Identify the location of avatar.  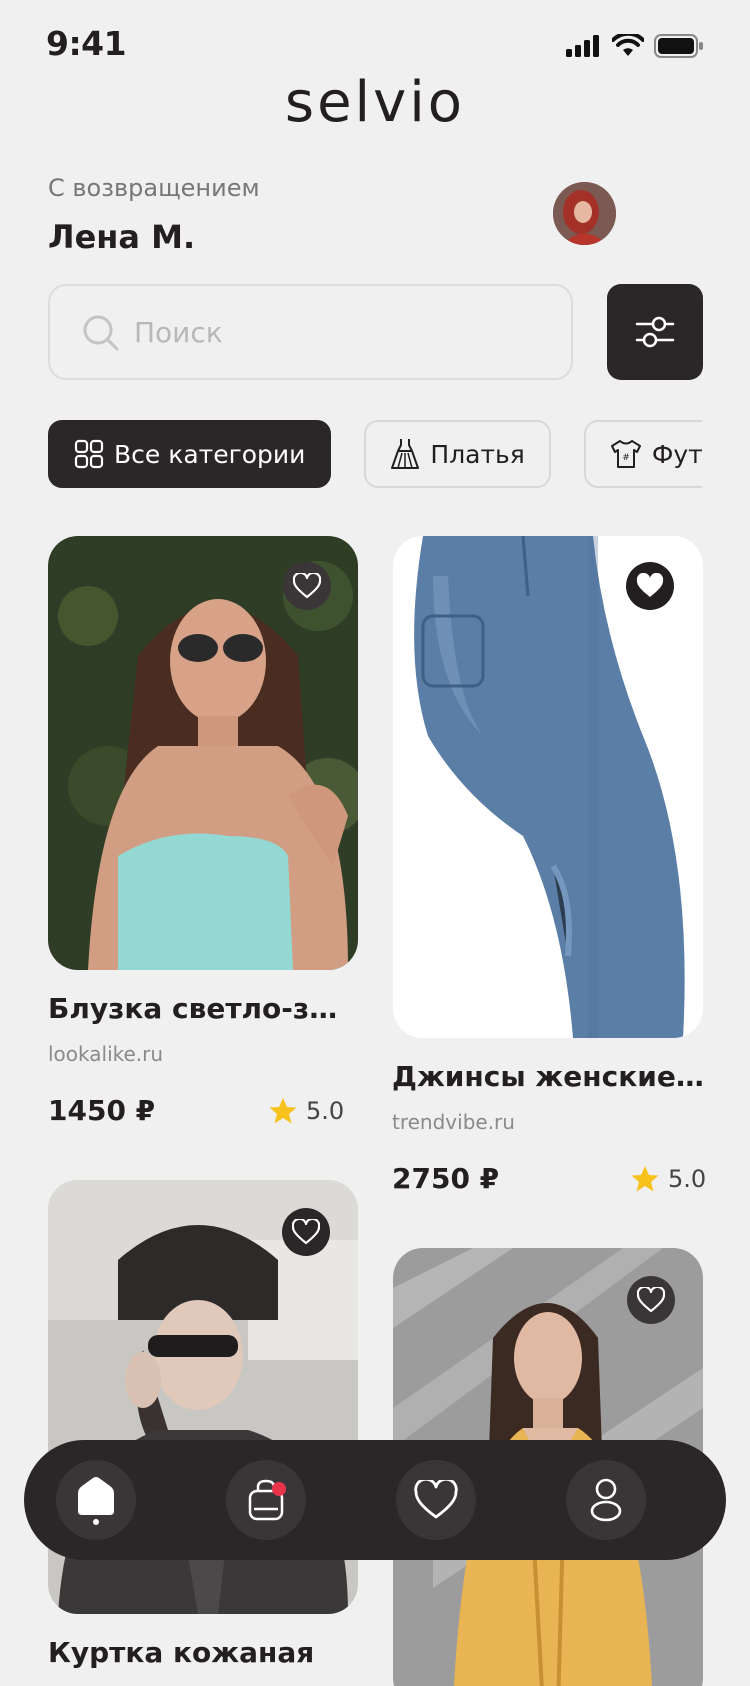
(584, 213).